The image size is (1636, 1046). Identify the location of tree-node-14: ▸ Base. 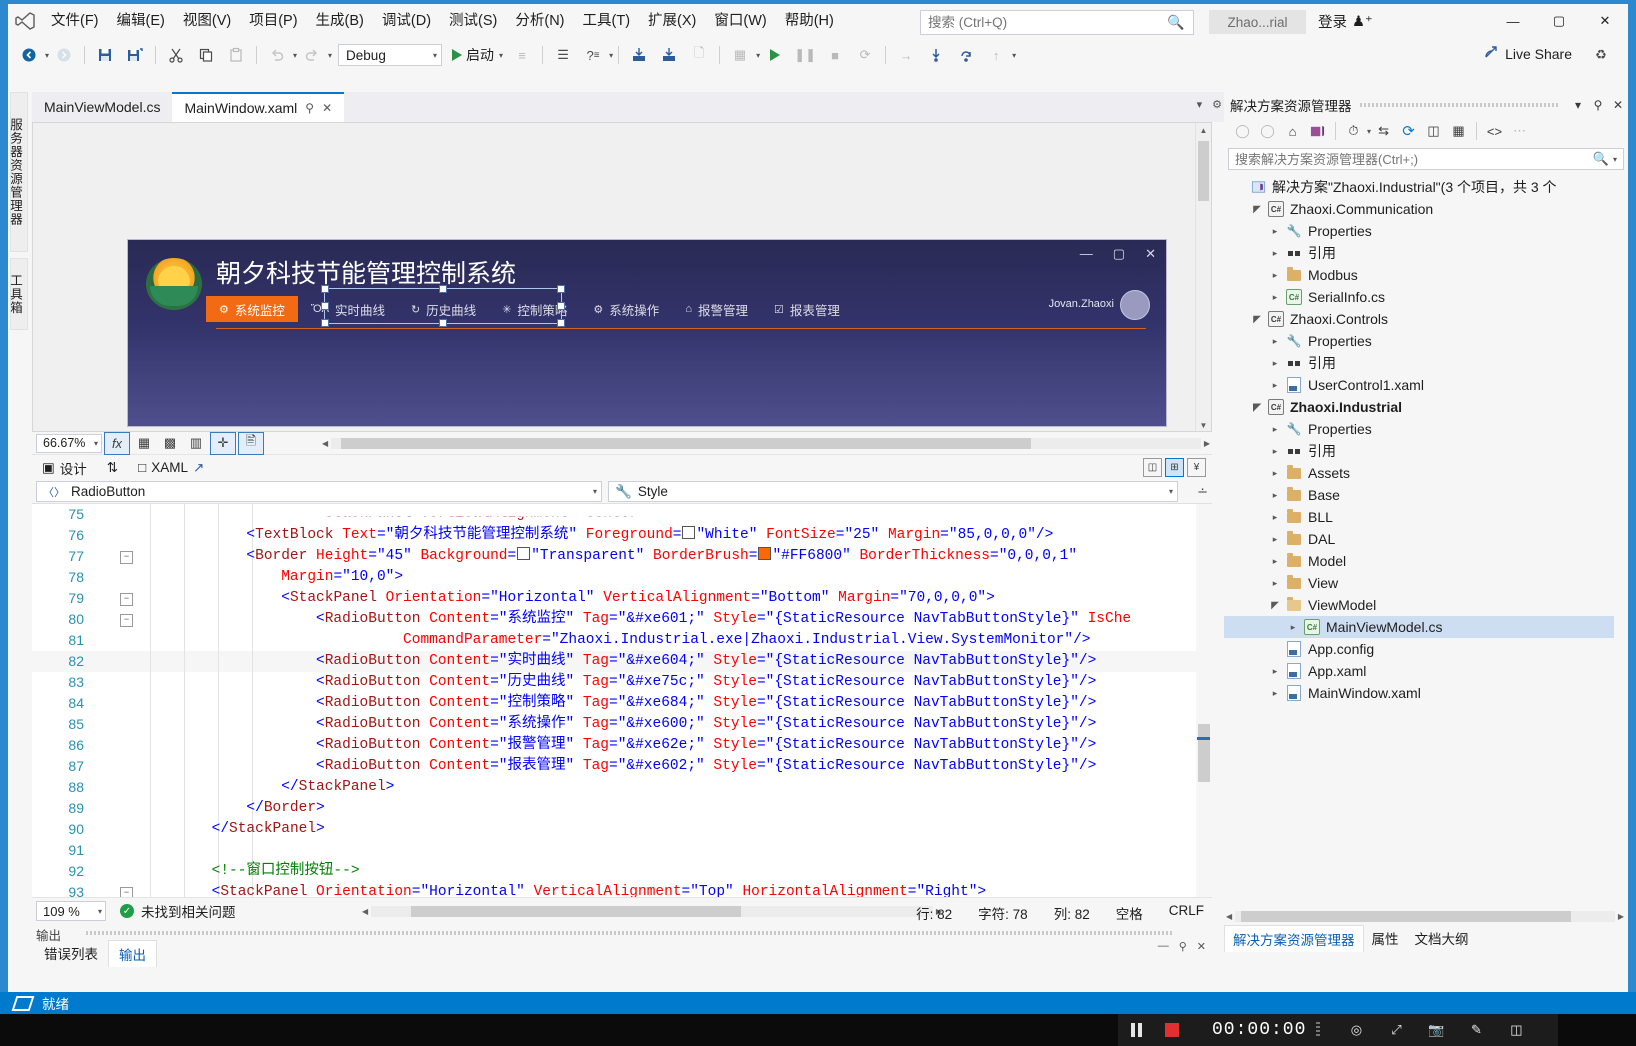
(1426, 495).